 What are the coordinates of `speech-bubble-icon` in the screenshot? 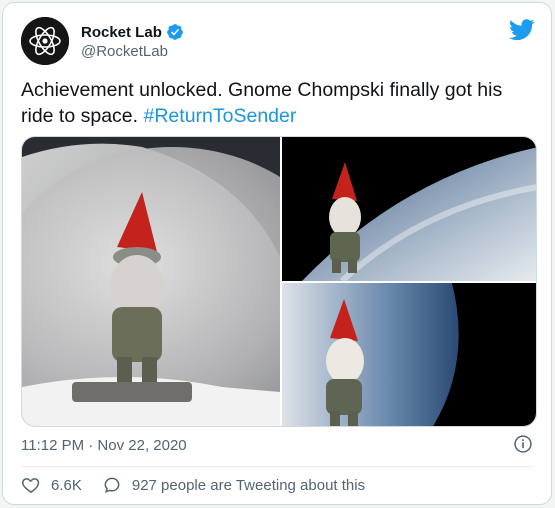 It's located at (112, 485).